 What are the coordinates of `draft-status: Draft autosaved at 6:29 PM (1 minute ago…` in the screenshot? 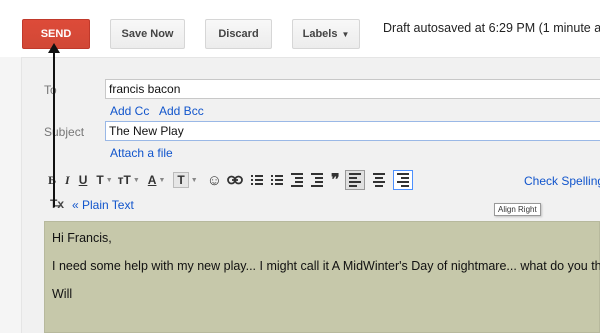 It's located at (491, 28).